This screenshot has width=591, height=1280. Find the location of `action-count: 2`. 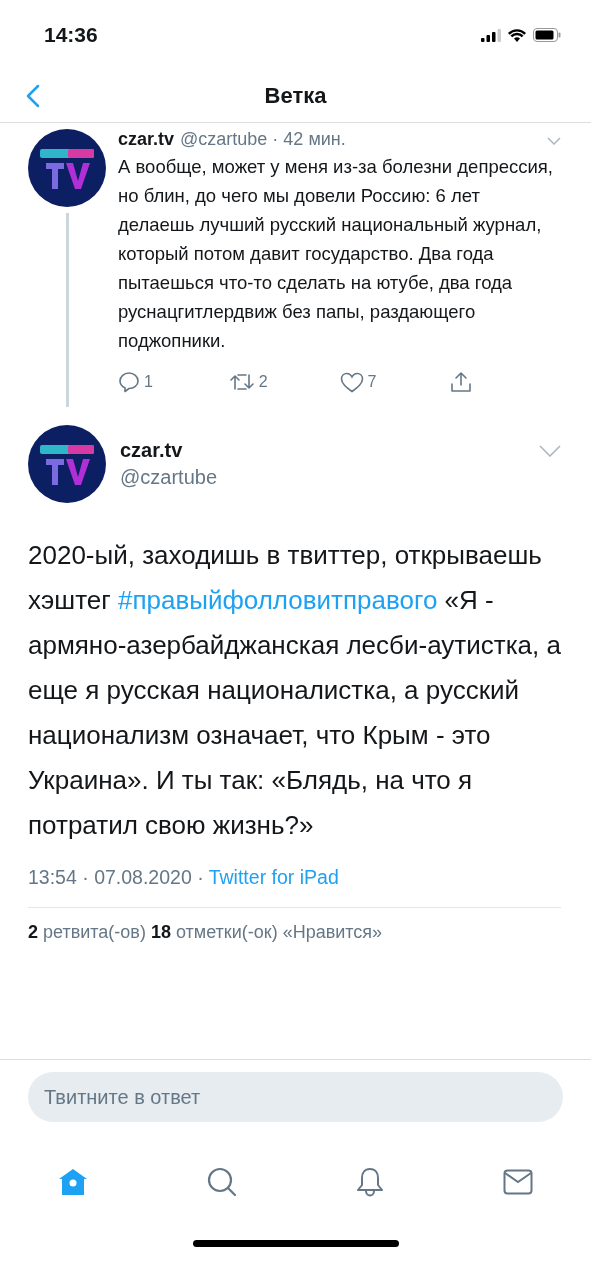

action-count: 2 is located at coordinates (263, 382).